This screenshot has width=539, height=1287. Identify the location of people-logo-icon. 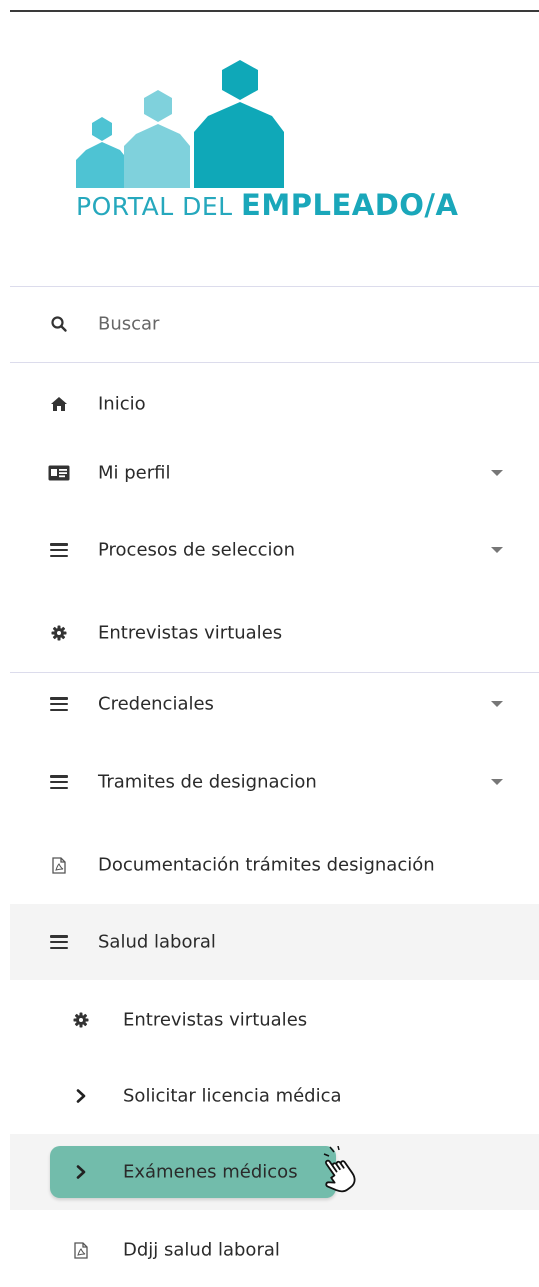
(180, 124).